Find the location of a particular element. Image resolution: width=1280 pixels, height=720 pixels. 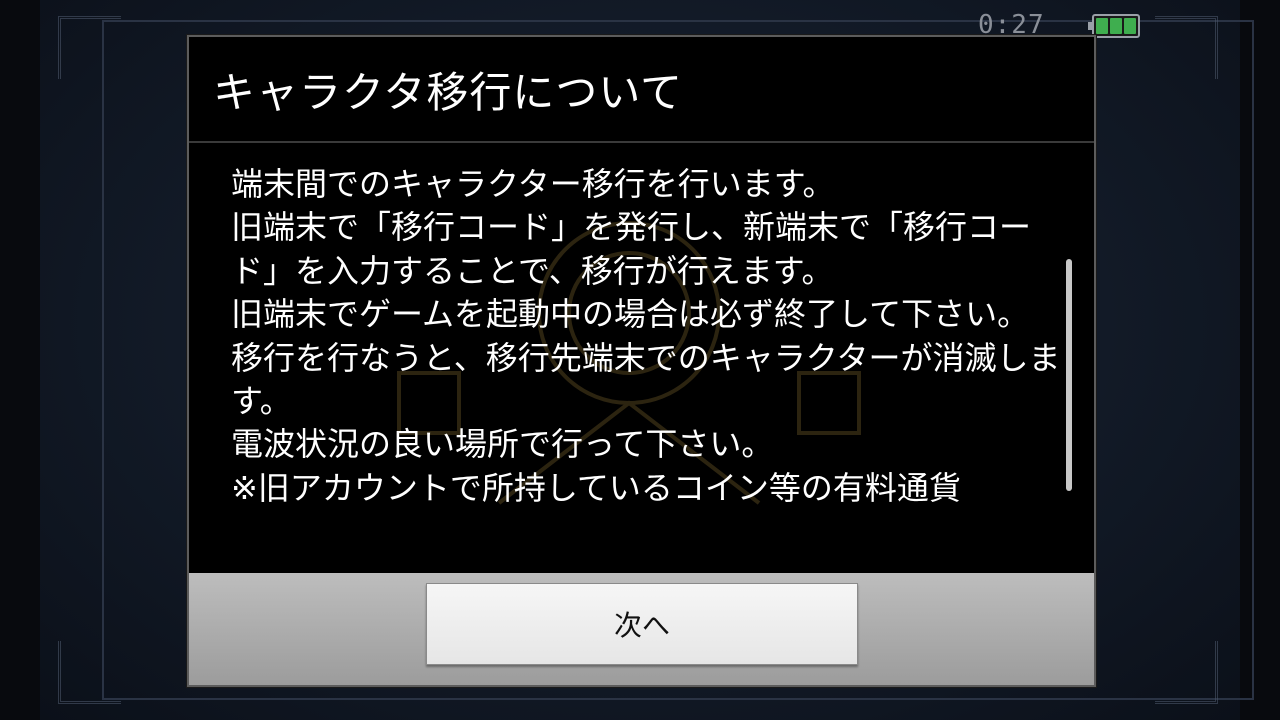

message-line: 移行を行なうと、移行先端末でのキャラクターが消滅します。 is located at coordinates (646, 379).